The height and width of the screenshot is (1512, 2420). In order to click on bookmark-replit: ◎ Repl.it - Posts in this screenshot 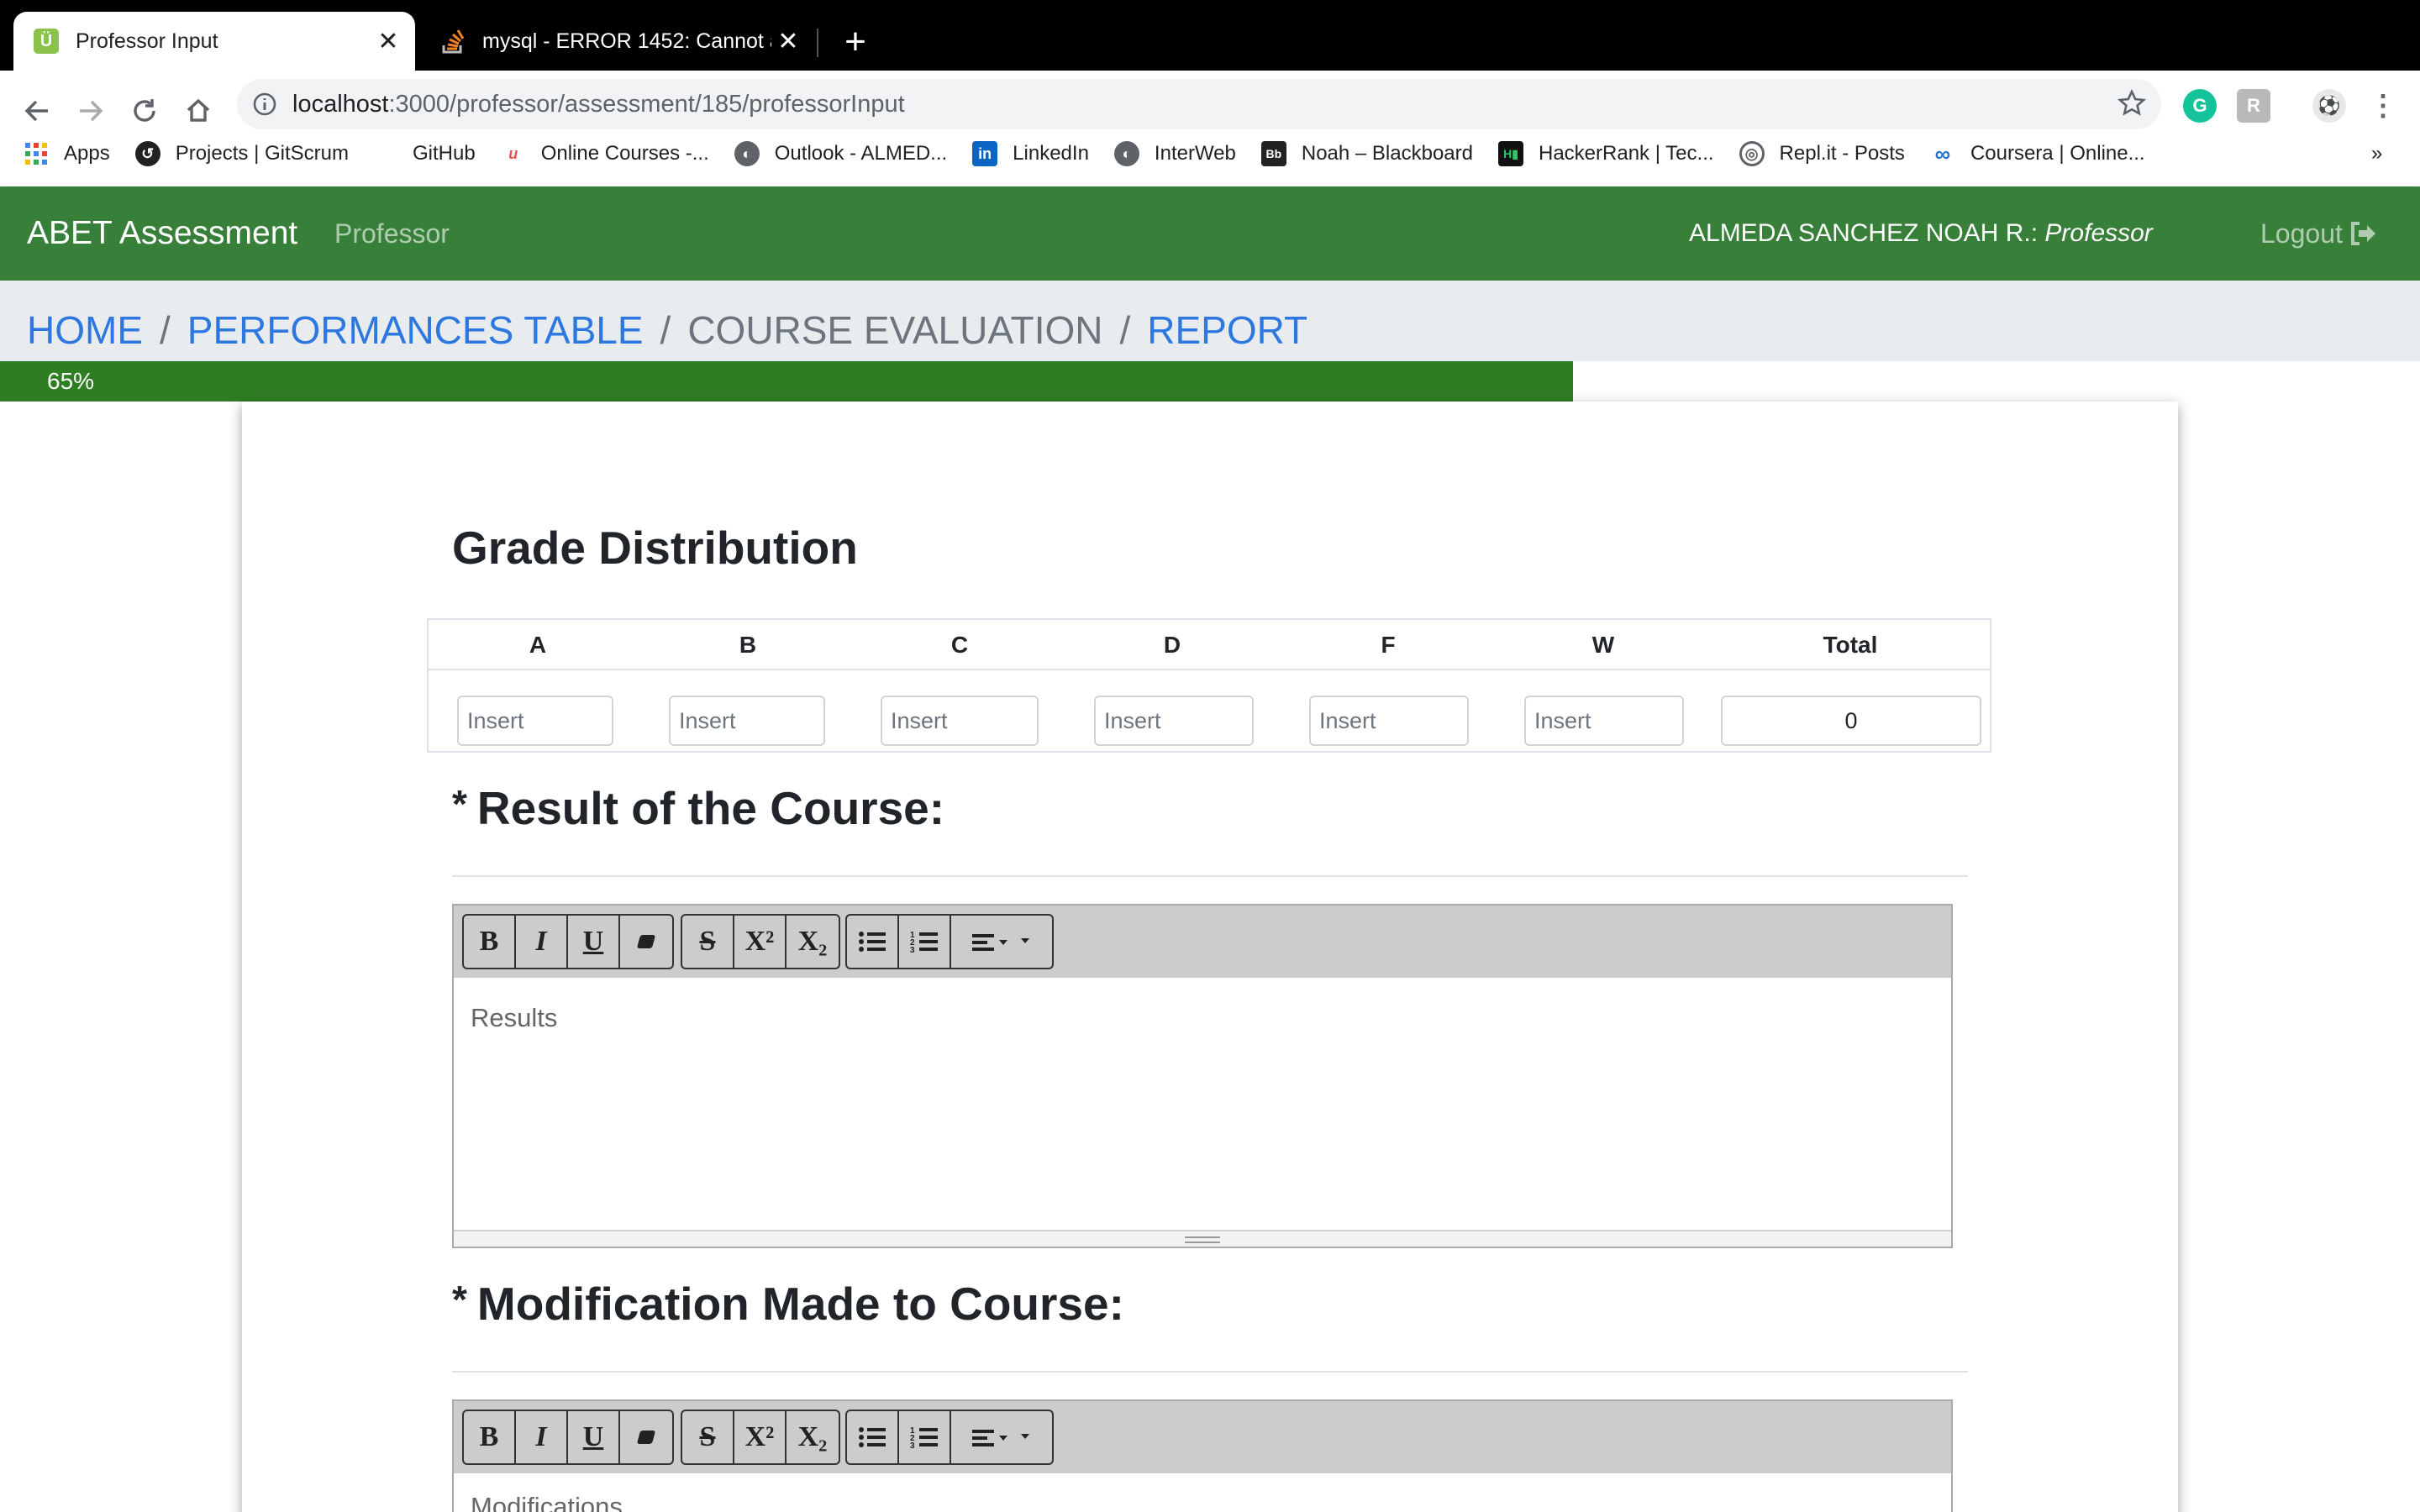, I will do `click(1822, 153)`.